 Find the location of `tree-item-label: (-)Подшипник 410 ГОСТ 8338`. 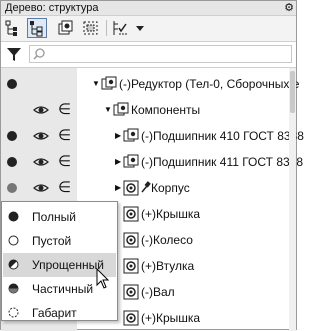

tree-item-label: (-)Подшипник 410 ГОСТ 8338 is located at coordinates (222, 136).